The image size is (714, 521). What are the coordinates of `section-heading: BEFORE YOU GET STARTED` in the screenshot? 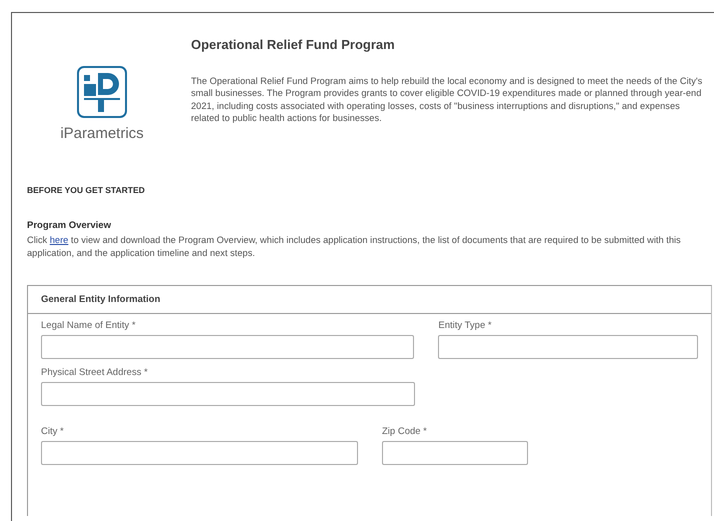 It's located at (86, 190).